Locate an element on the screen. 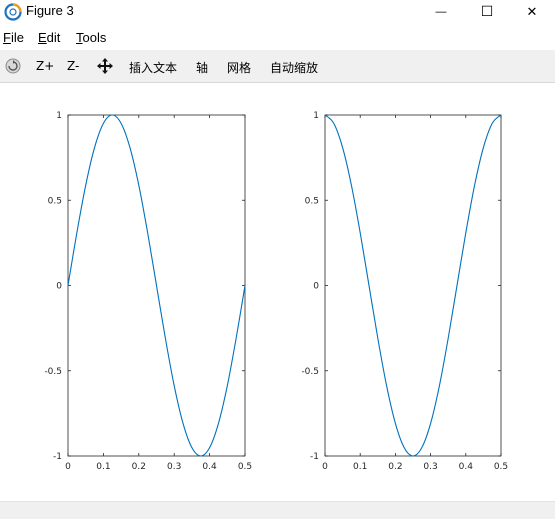  status-bar is located at coordinates (277, 510).